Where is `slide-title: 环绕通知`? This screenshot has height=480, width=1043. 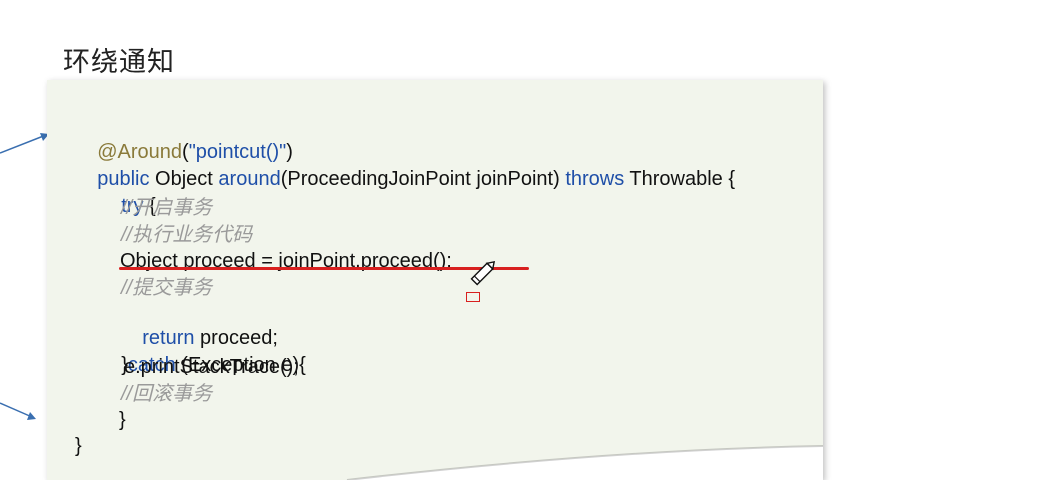 slide-title: 环绕通知 is located at coordinates (119, 62).